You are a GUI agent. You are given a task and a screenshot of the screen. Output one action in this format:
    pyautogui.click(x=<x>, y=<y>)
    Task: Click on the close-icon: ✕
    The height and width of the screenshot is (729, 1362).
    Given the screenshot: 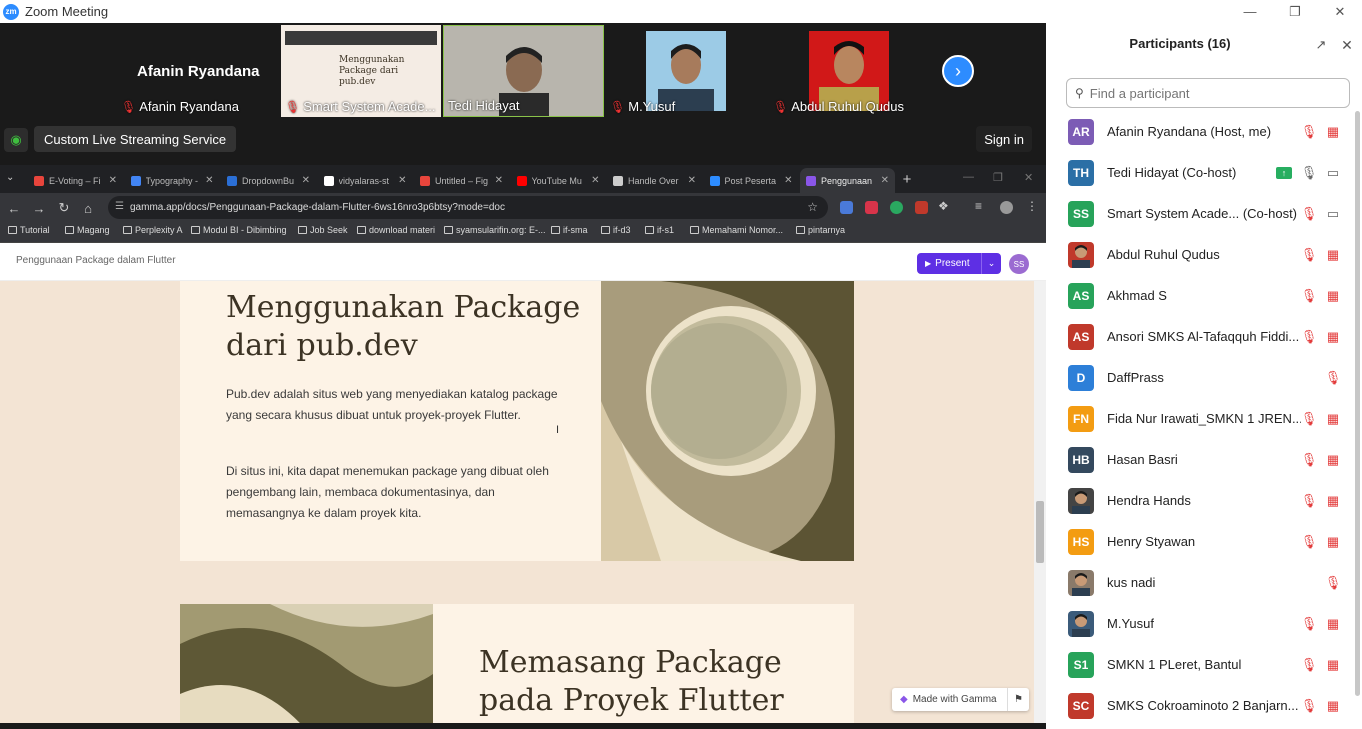 What is the action you would take?
    pyautogui.click(x=1339, y=11)
    